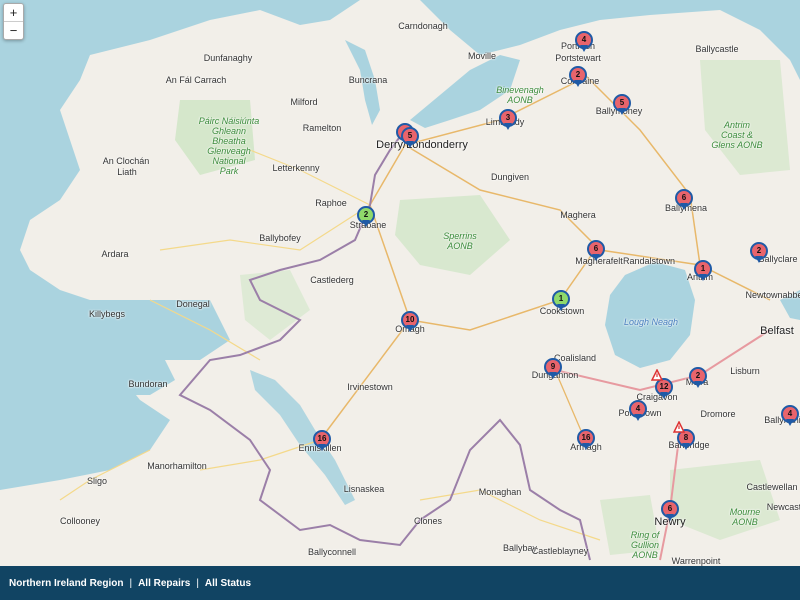 The image size is (800, 600). What do you see at coordinates (596, 252) in the screenshot?
I see `map-marker-magherafelt: 6` at bounding box center [596, 252].